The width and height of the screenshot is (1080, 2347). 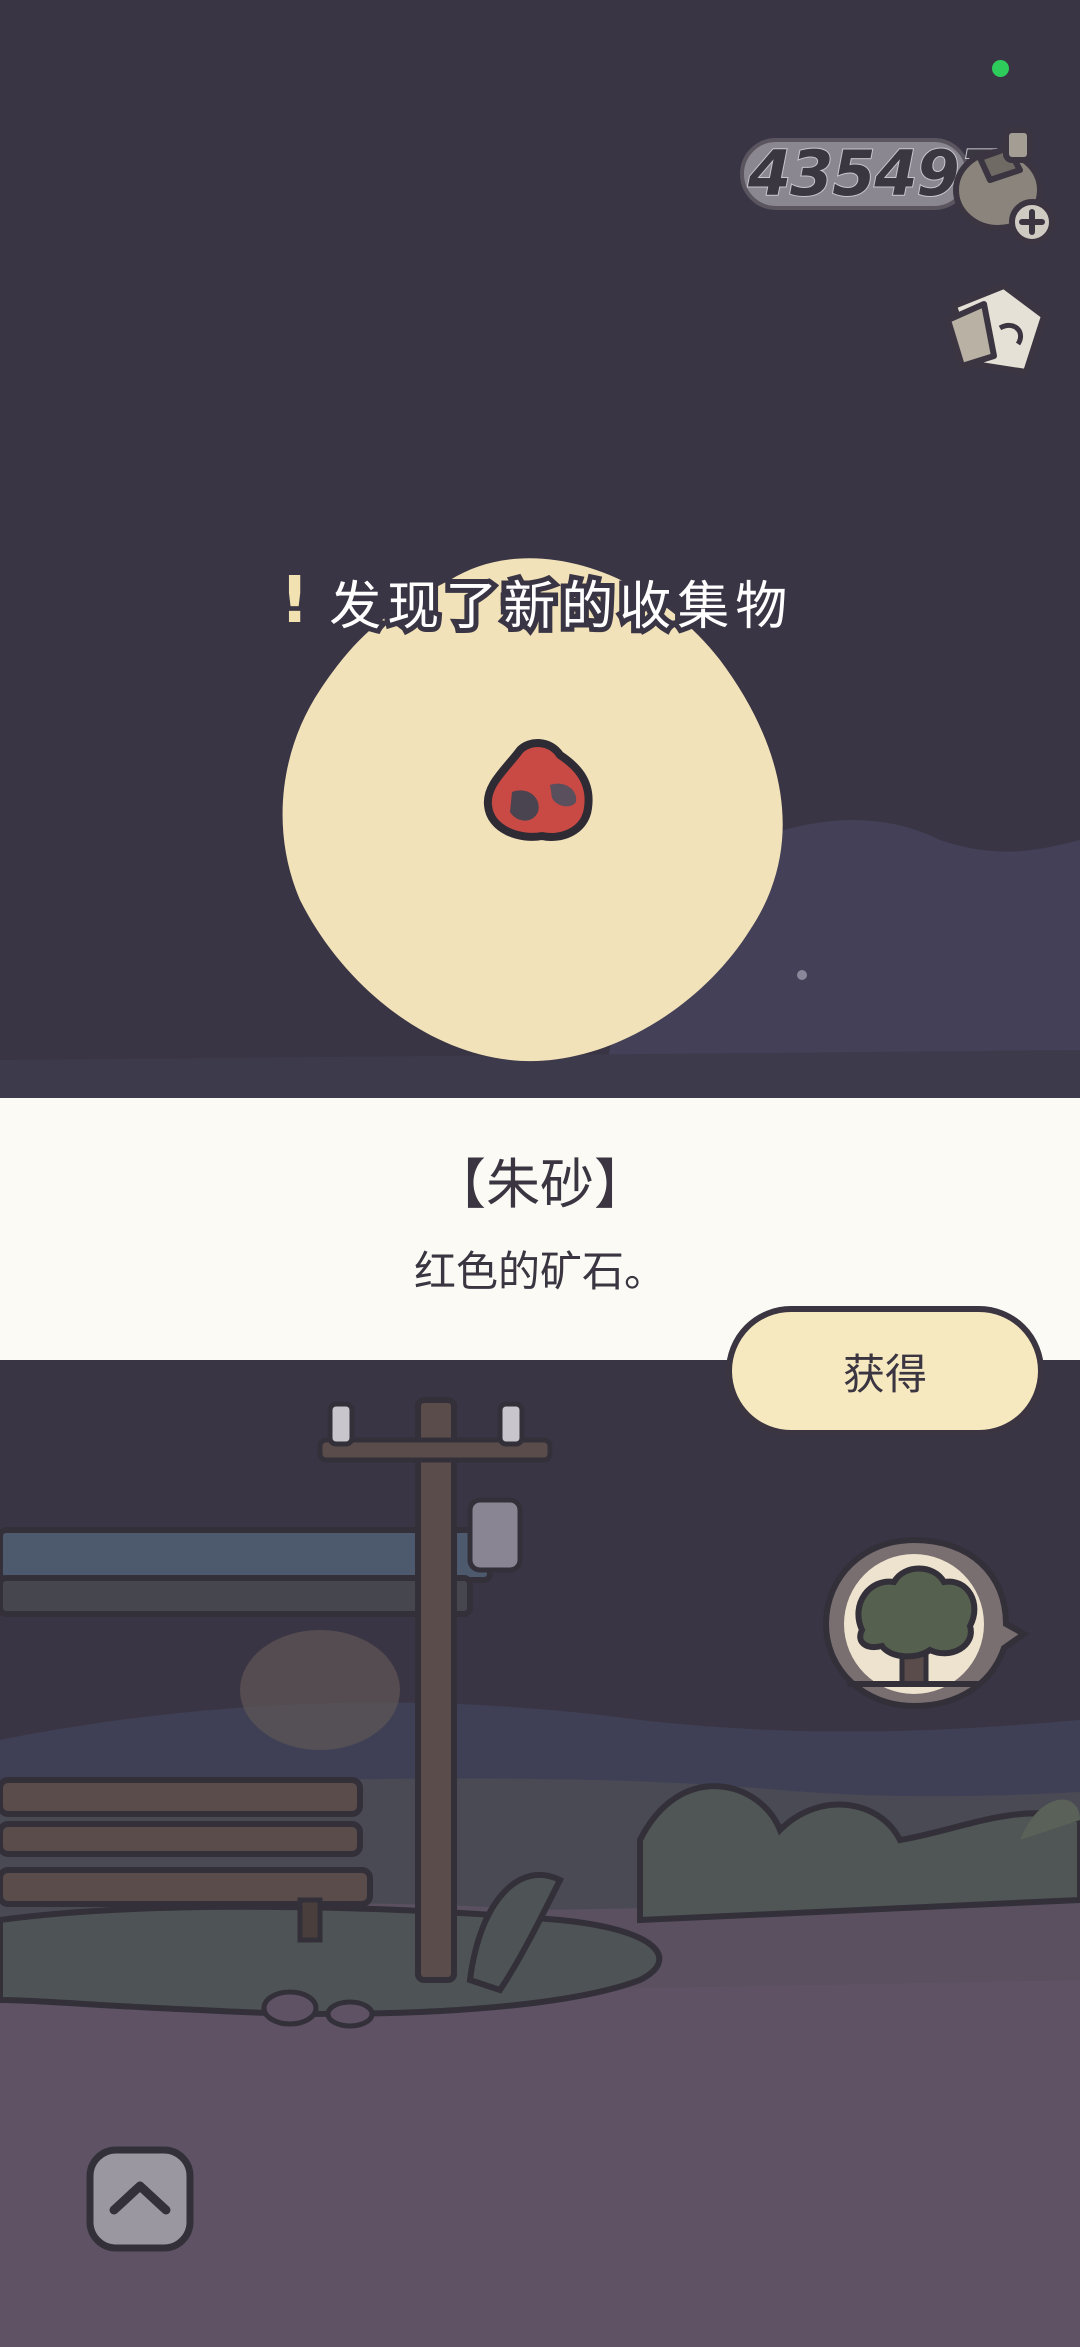 I want to click on discovery-title: ! 发现了新的收集物, so click(x=558, y=601).